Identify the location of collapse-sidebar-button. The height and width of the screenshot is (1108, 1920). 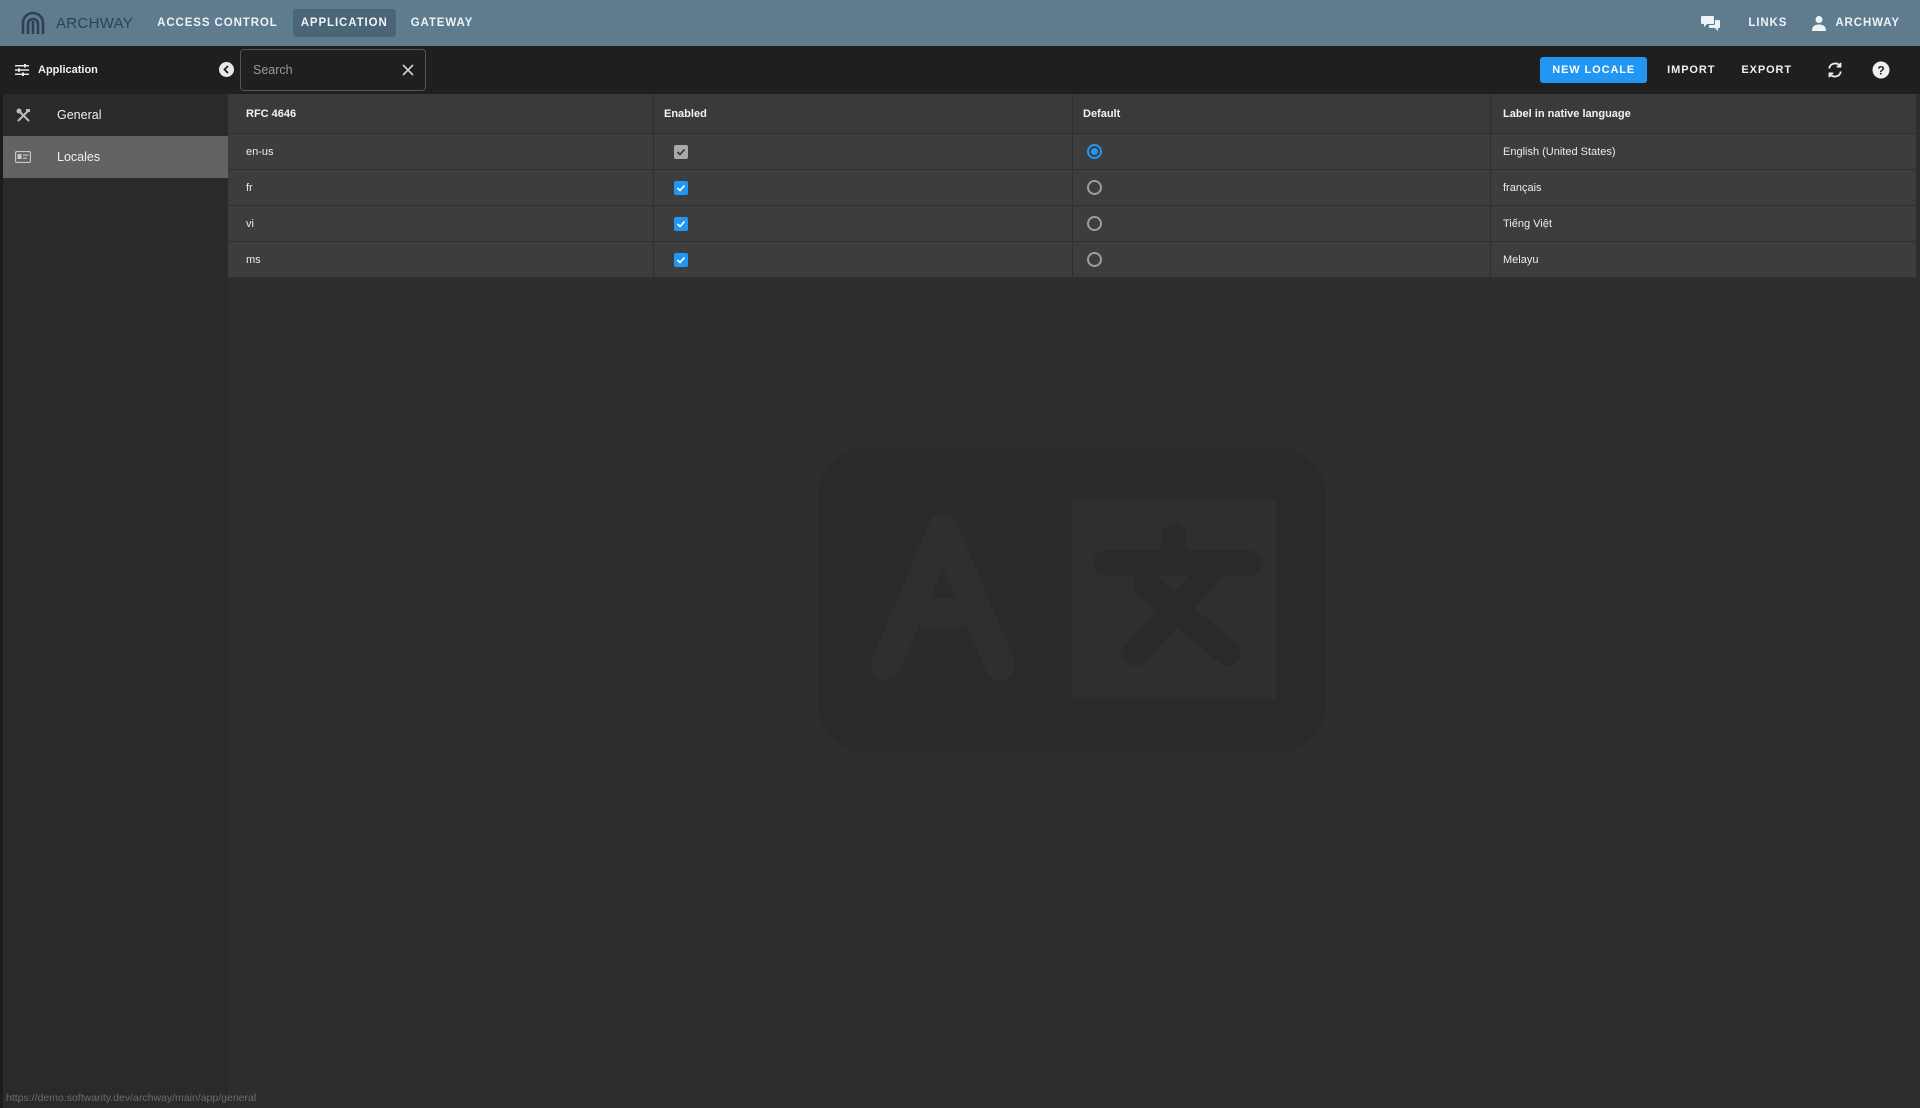
(226, 69).